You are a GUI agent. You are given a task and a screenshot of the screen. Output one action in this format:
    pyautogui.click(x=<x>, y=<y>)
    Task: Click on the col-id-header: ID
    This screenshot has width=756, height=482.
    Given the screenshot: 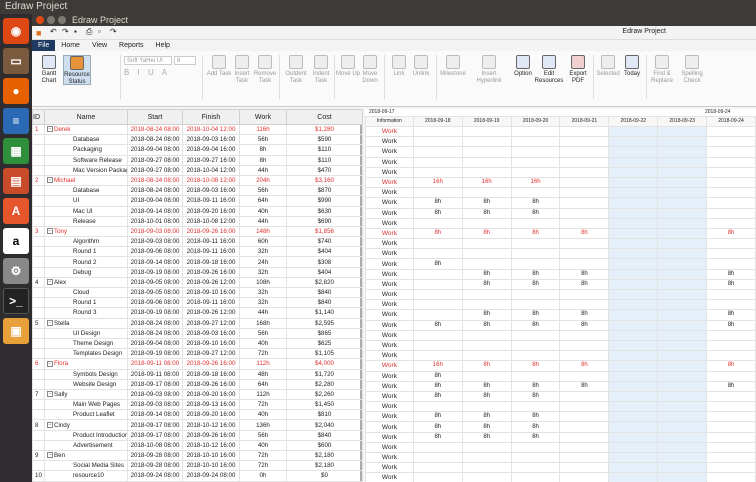 What is the action you would take?
    pyautogui.click(x=38, y=117)
    